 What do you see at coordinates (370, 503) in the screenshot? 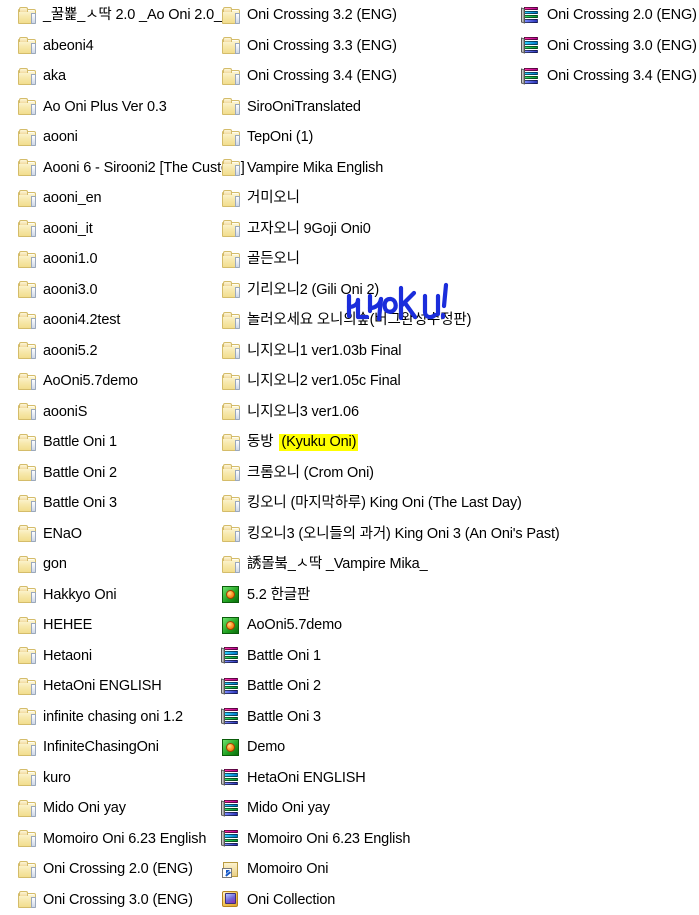
I see `file-list-item: 킹오니 (마지막하루) King Oni (The Last Day)` at bounding box center [370, 503].